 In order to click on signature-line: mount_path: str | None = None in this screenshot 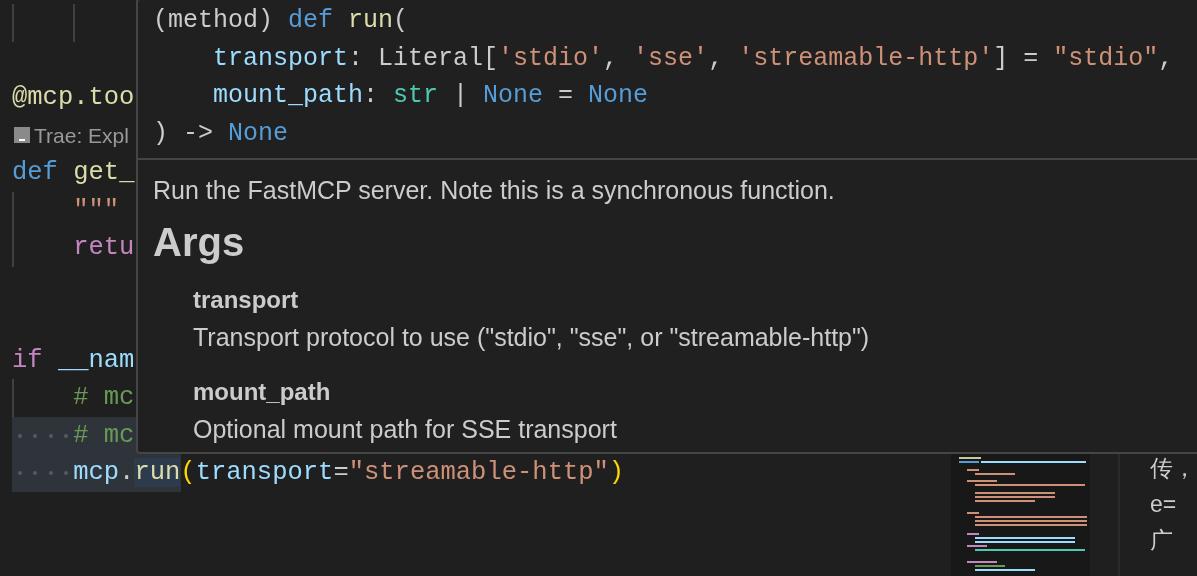, I will do `click(430, 96)`.